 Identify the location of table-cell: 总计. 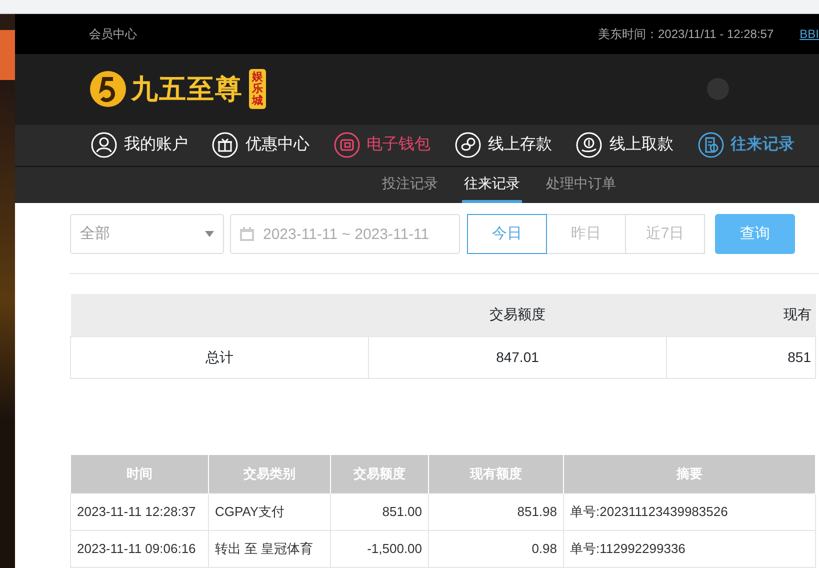
(219, 357).